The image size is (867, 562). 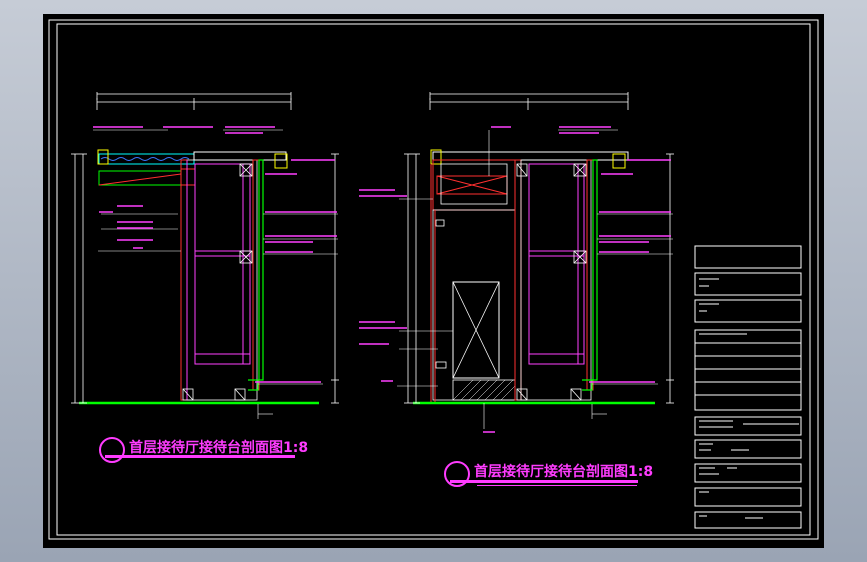 I want to click on title-block, so click(x=748, y=387).